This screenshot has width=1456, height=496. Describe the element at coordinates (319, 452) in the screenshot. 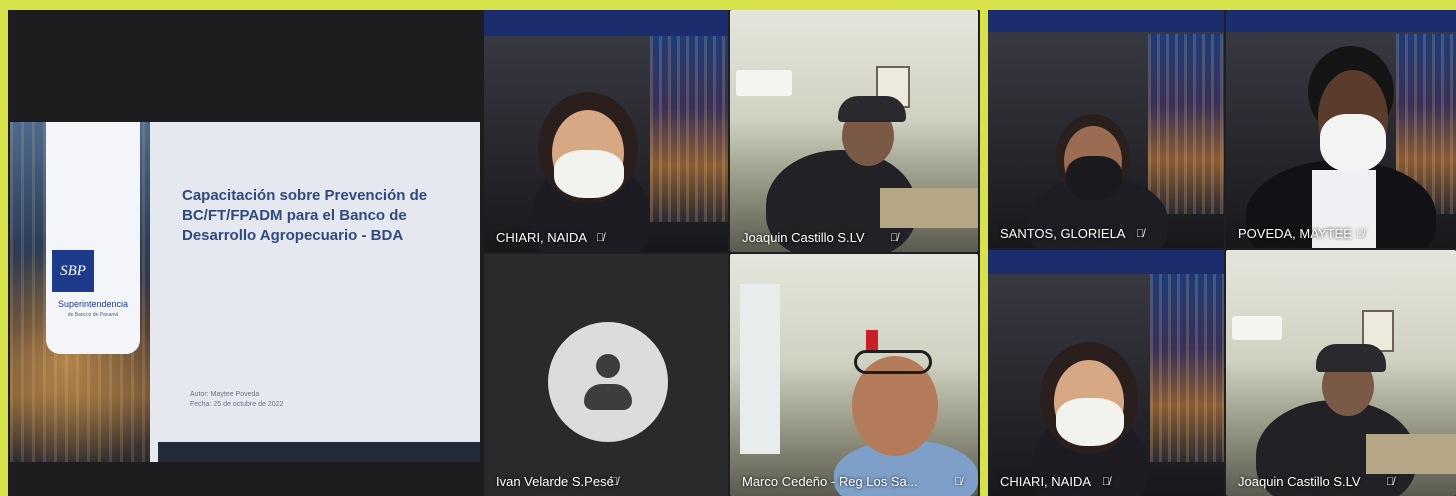

I see `slide-footer-bar` at that location.